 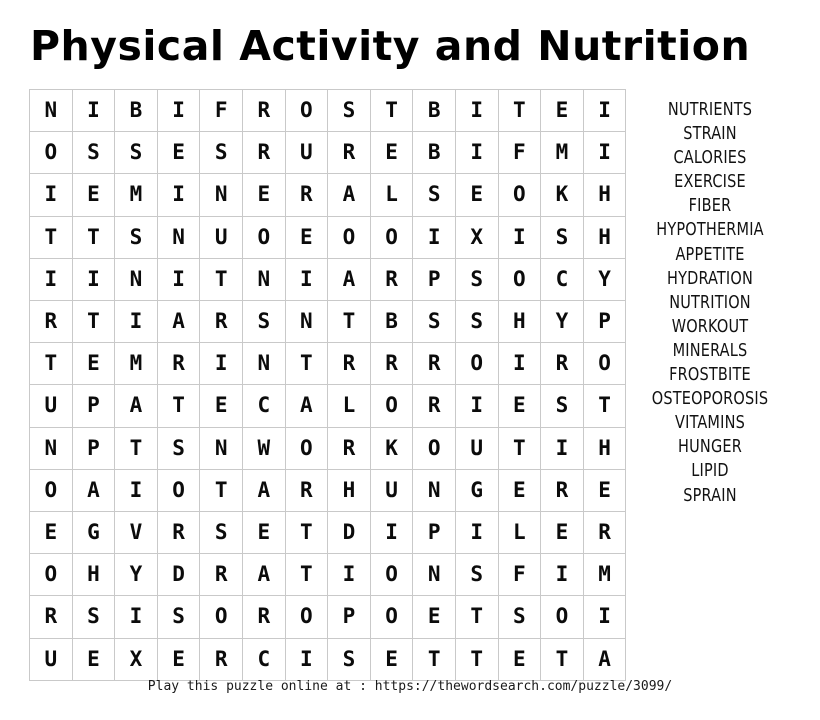 What do you see at coordinates (710, 375) in the screenshot?
I see `word-list-item: FROSTBITE` at bounding box center [710, 375].